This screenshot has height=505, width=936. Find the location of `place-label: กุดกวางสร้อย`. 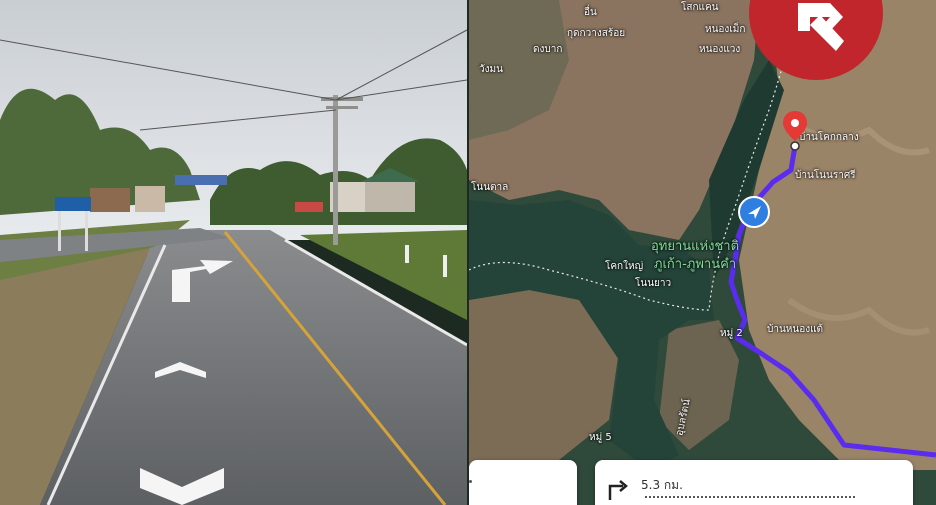

place-label: กุดกวางสร้อย is located at coordinates (596, 33).